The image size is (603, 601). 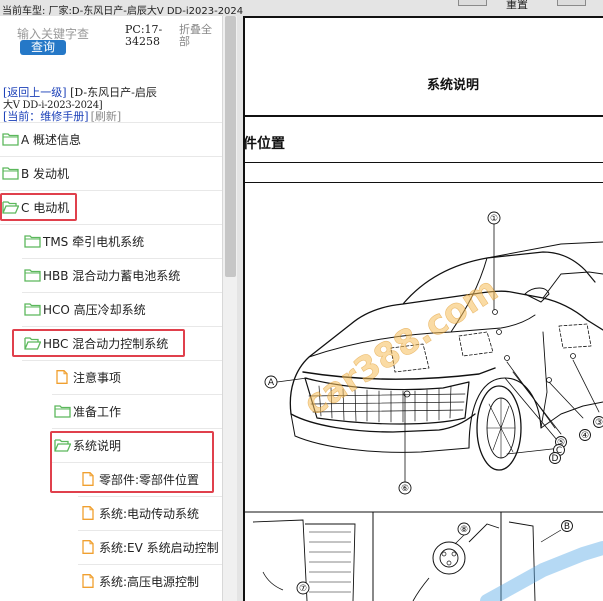 I want to click on tree-item: TMS 牵引电机系统, so click(x=84, y=241).